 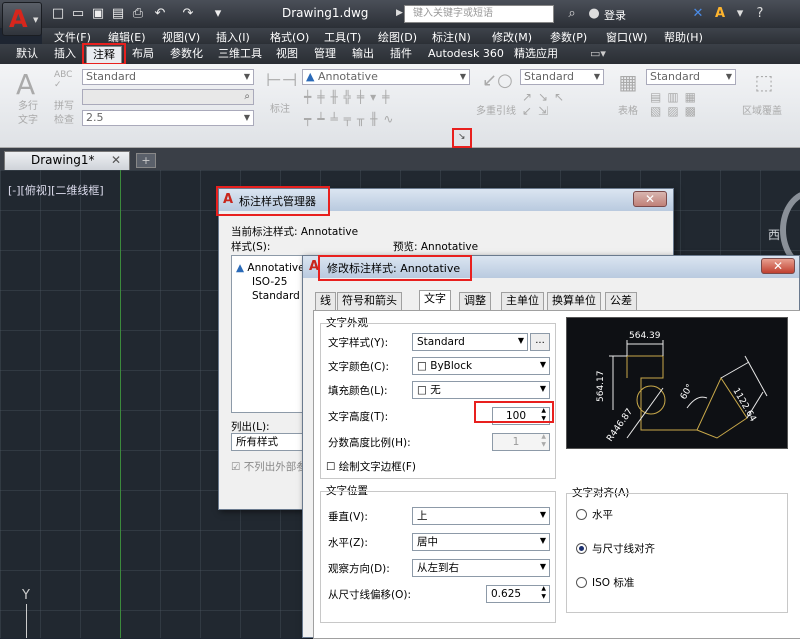 What do you see at coordinates (470, 342) in the screenshot?
I see `text-style-select: Standard ▼` at bounding box center [470, 342].